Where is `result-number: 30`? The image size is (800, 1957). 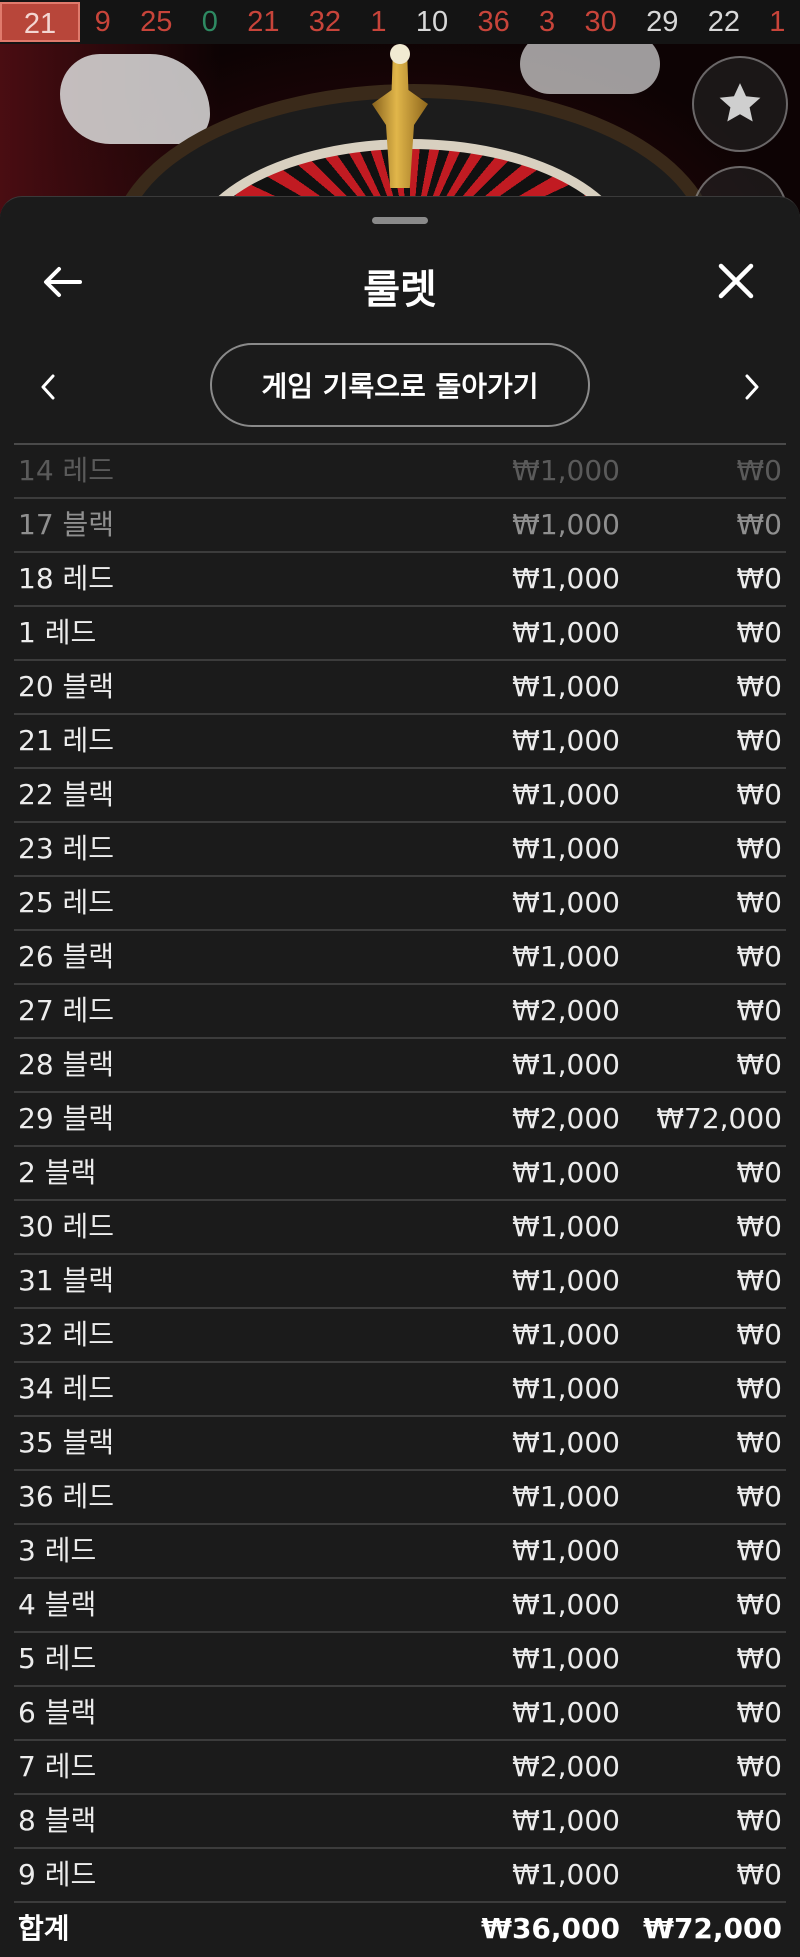 result-number: 30 is located at coordinates (600, 21).